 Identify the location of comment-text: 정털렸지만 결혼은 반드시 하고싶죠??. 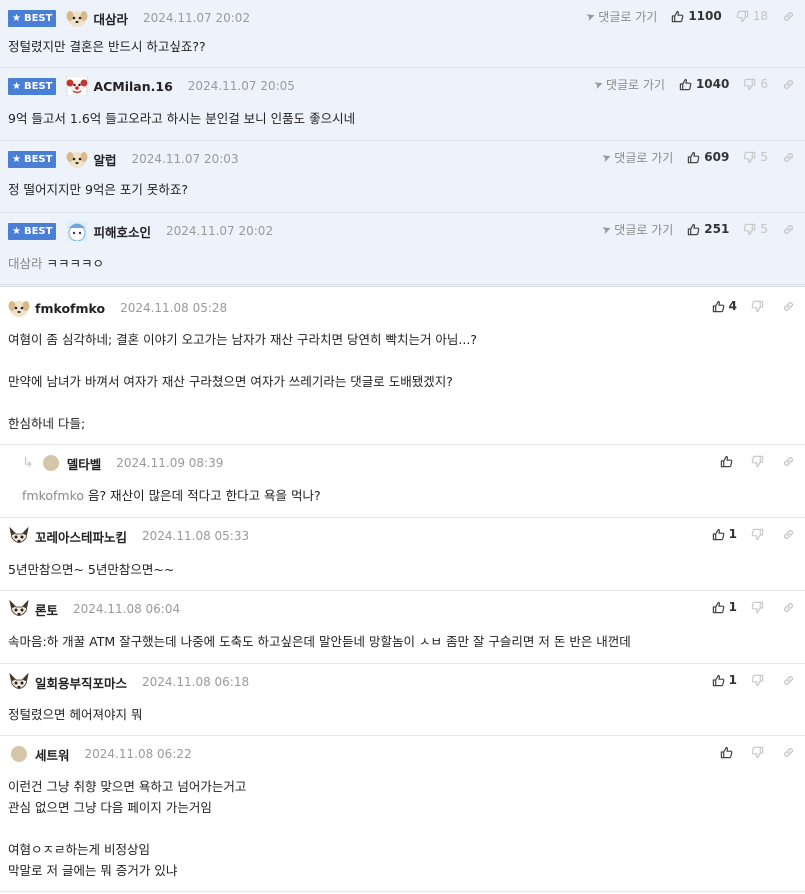
(107, 46).